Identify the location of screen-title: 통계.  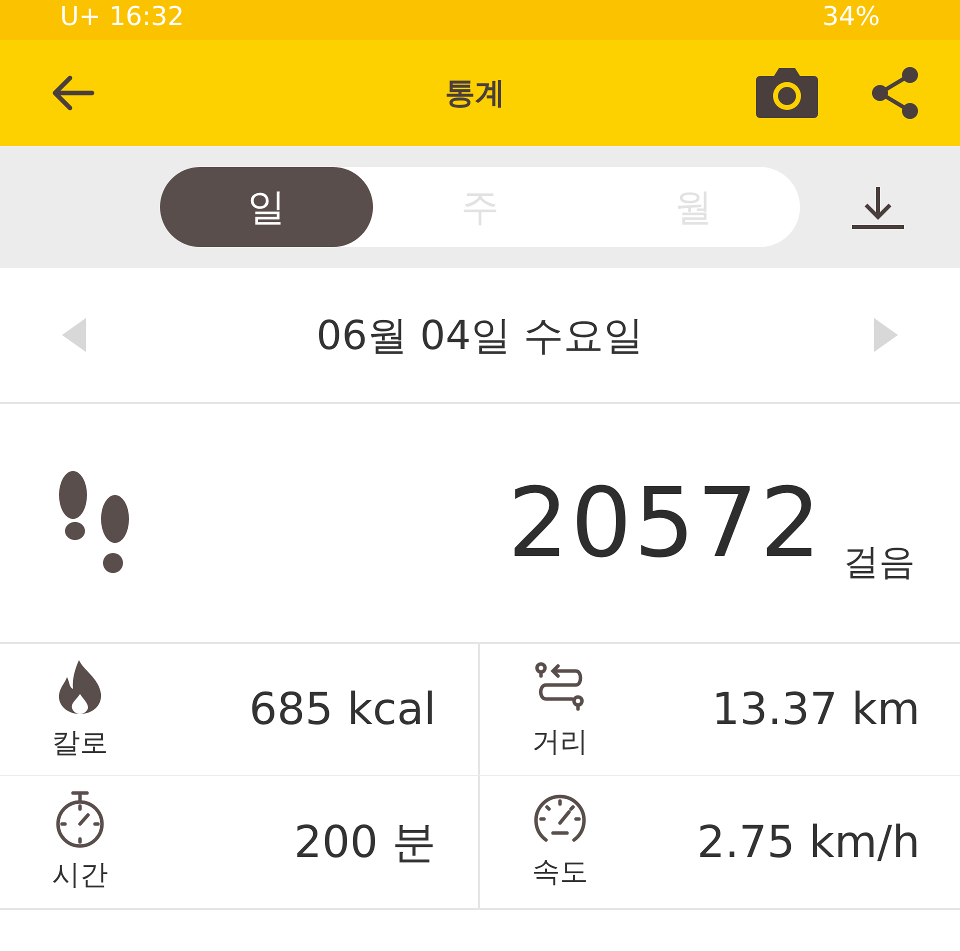
(475, 93).